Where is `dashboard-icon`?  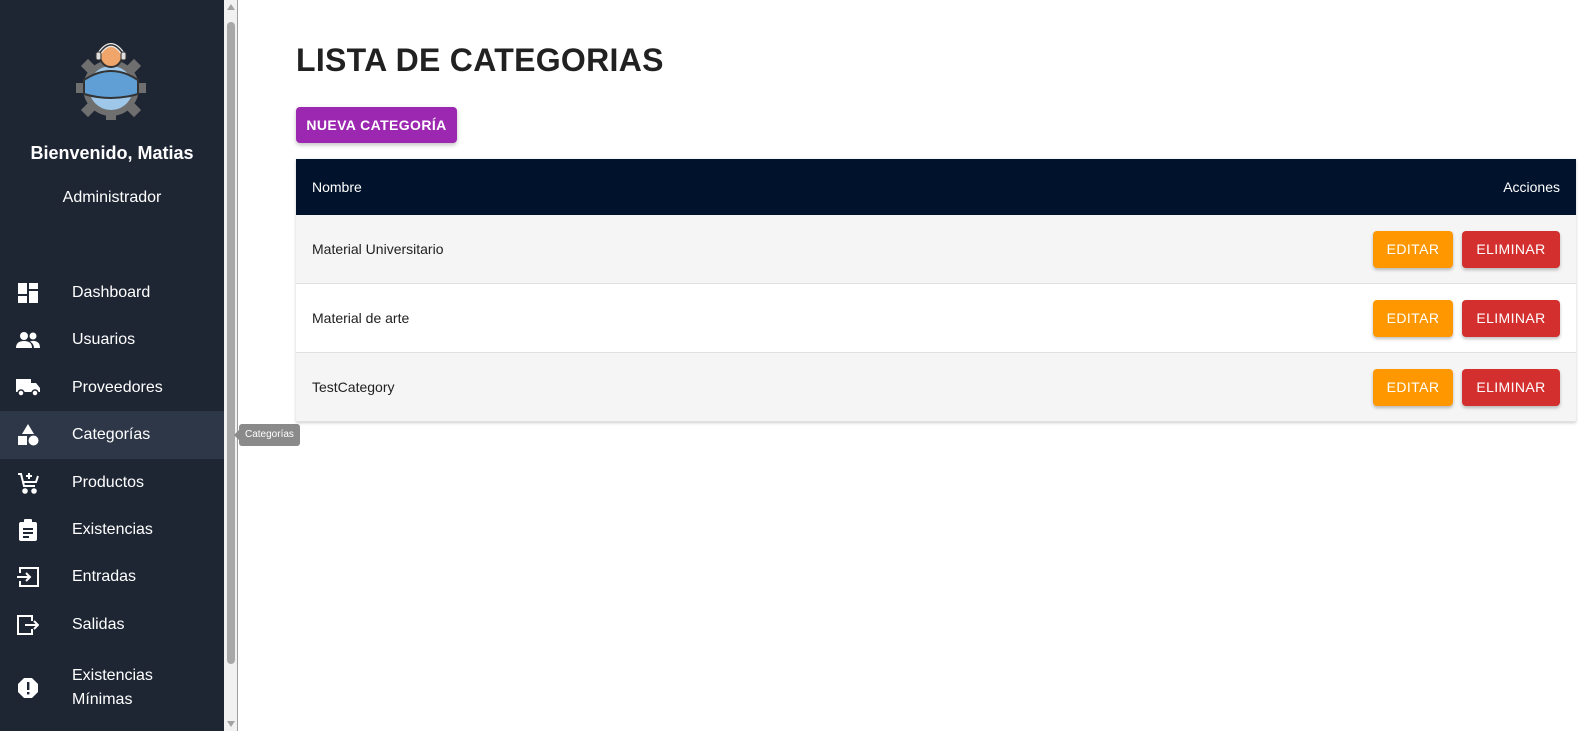 dashboard-icon is located at coordinates (28, 293).